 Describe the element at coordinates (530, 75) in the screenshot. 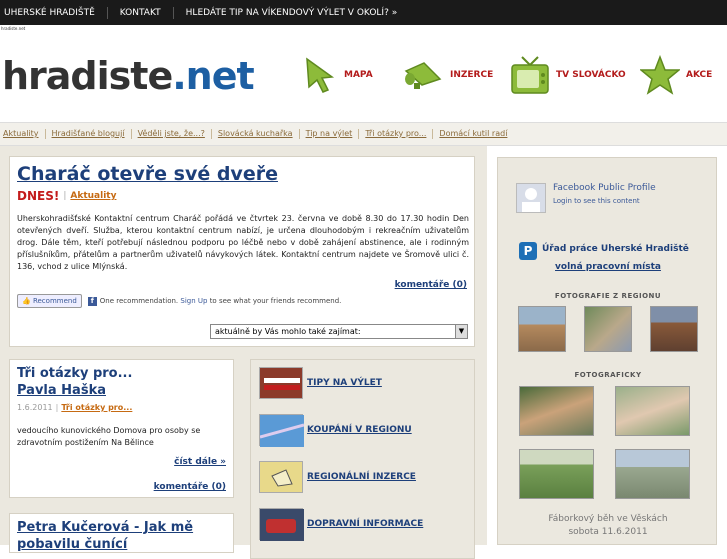

I see `tv-icon` at that location.